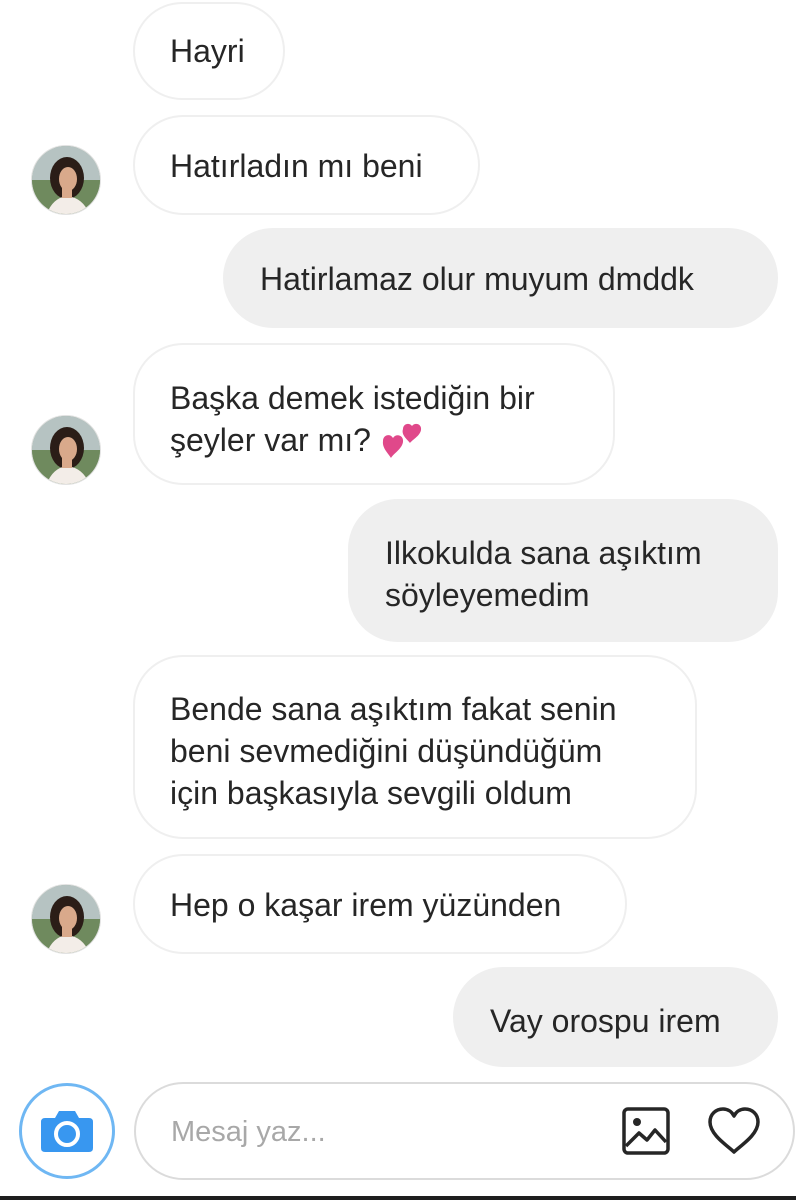 This screenshot has height=1200, width=796. Describe the element at coordinates (270, 440) in the screenshot. I see `message-text-line-part: şeyler var mı?` at that location.